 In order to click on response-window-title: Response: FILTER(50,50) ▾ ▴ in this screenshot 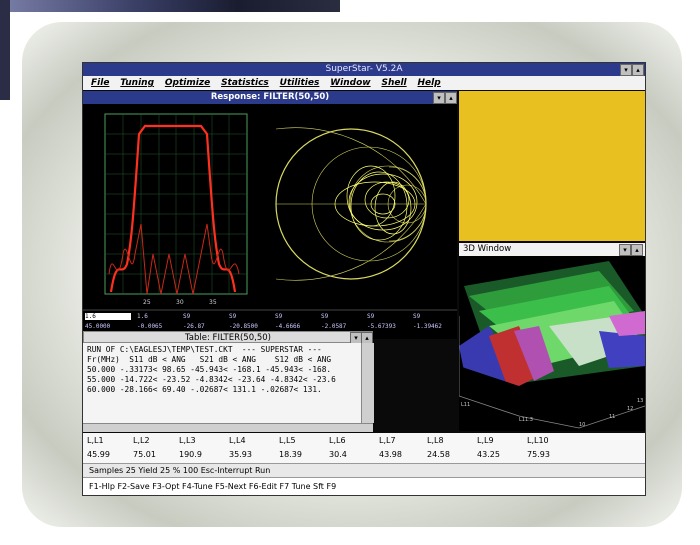, I will do `click(270, 97)`.